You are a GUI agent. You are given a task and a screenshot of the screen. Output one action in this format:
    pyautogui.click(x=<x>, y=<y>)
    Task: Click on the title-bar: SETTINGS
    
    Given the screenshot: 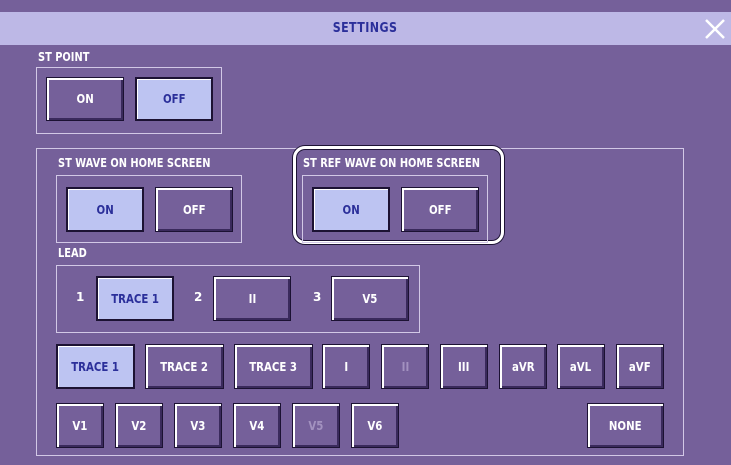 What is the action you would take?
    pyautogui.click(x=365, y=28)
    